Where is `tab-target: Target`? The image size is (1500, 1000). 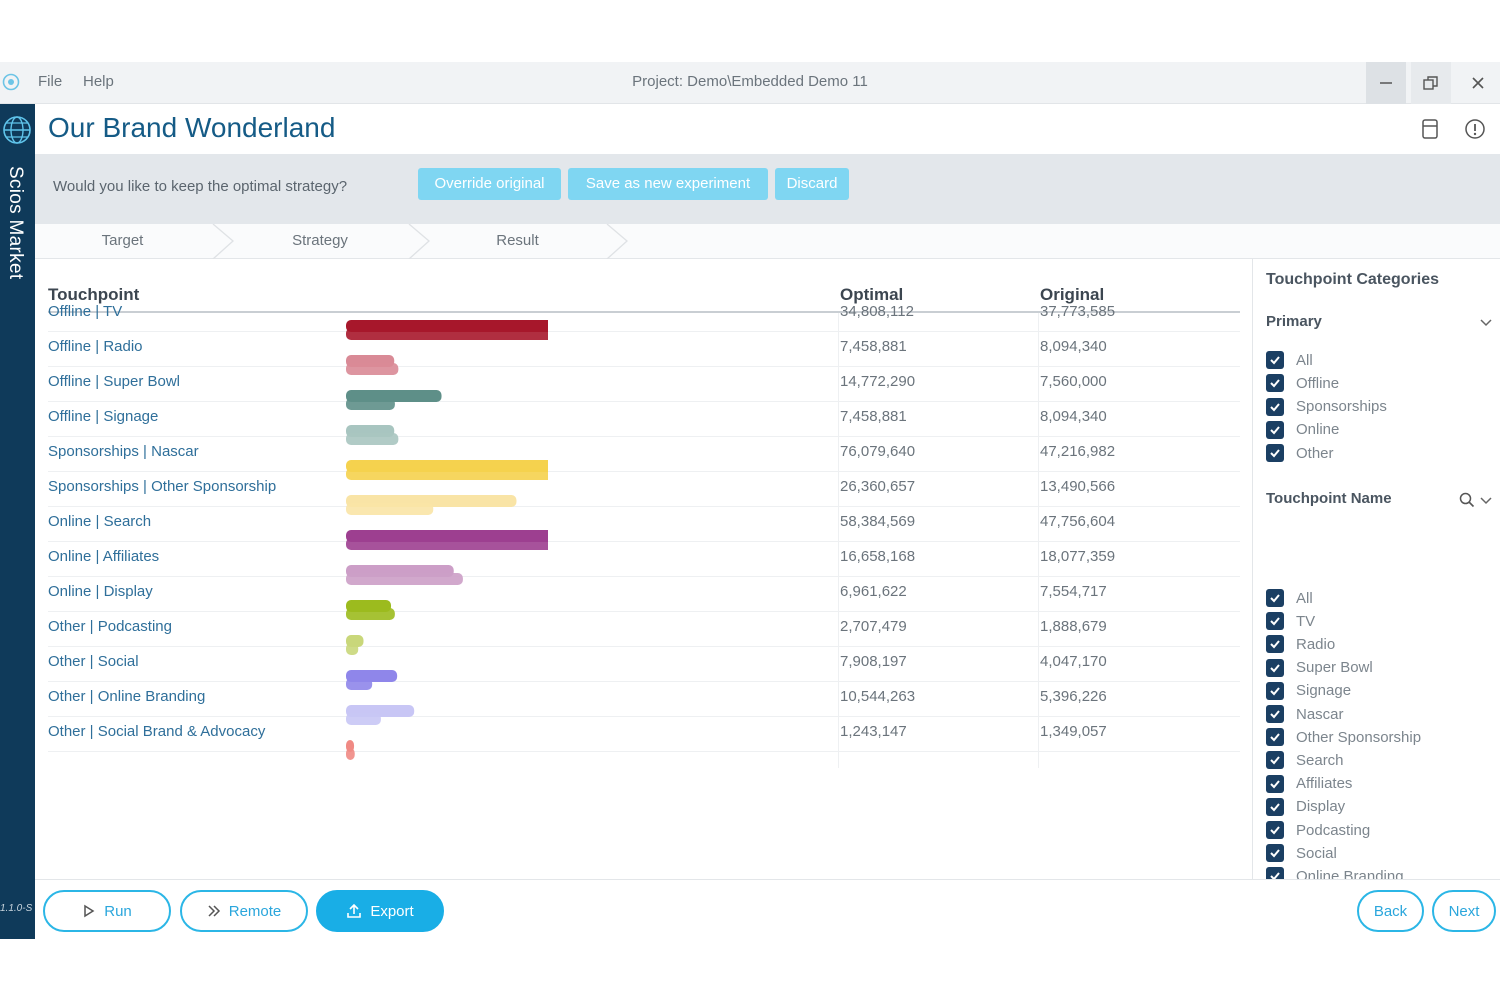 tab-target: Target is located at coordinates (122, 241).